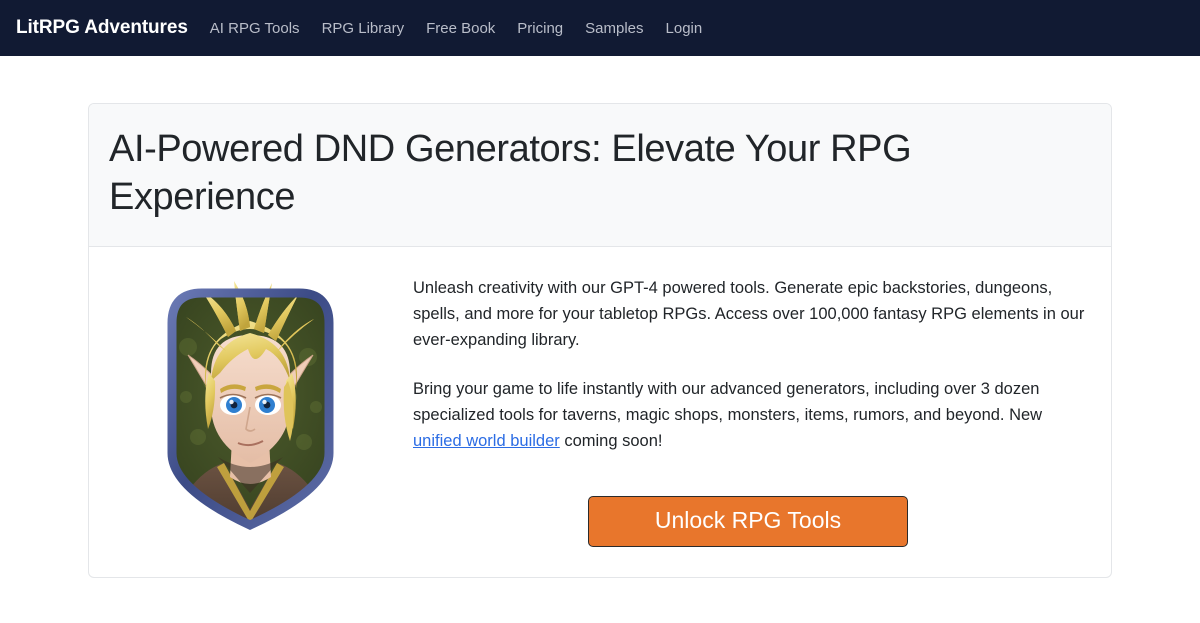  Describe the element at coordinates (611, 441) in the screenshot. I see `paragraph-2-text-after: coming soon!` at that location.